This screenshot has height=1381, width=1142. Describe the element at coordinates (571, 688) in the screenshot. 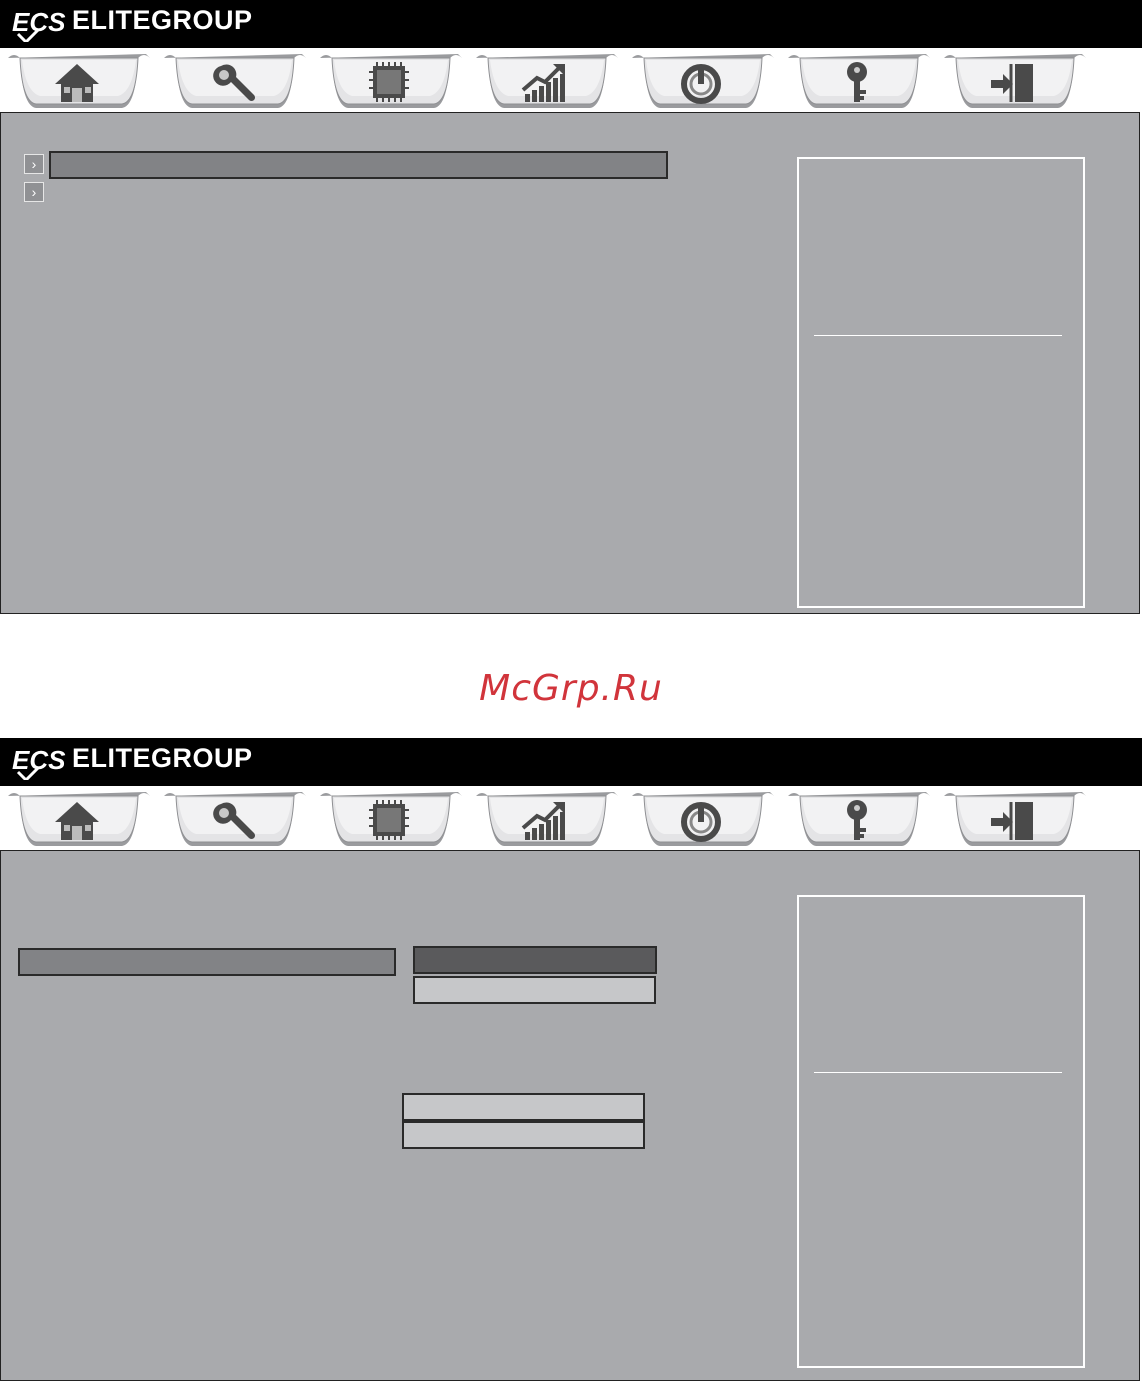

I see `watermark-text: McGrp.Ru` at that location.